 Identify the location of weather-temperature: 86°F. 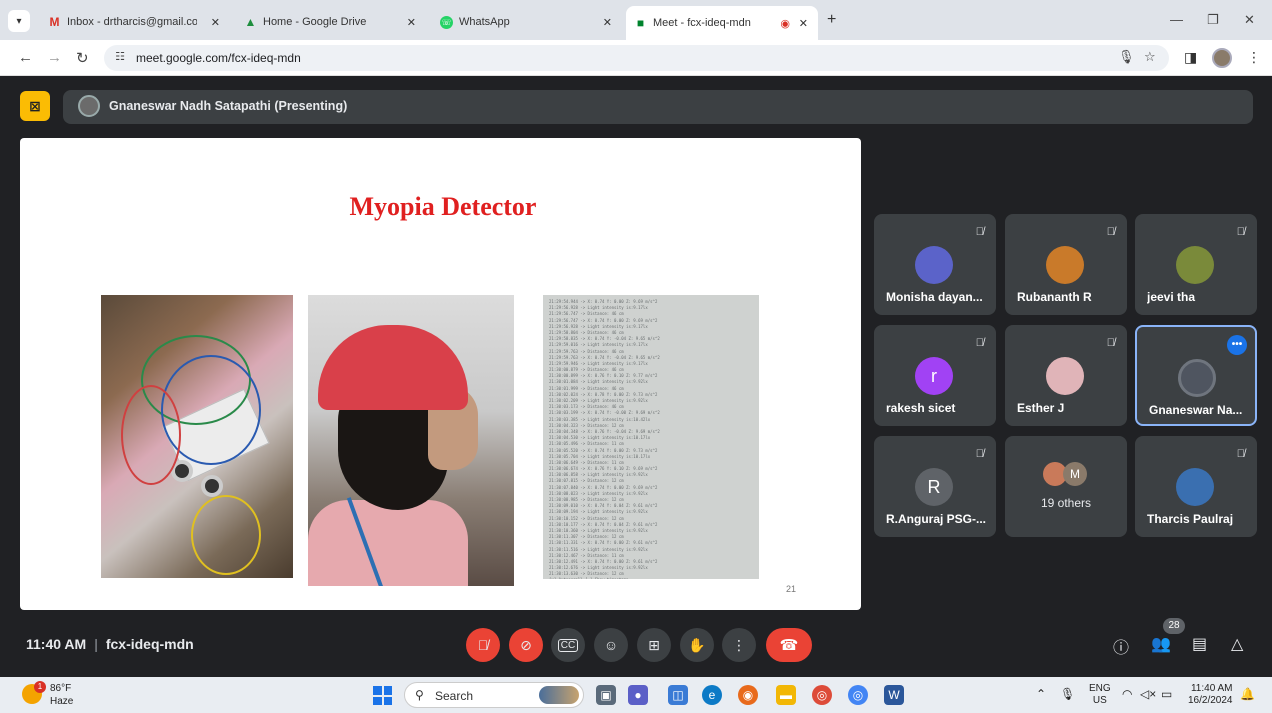
(60, 688).